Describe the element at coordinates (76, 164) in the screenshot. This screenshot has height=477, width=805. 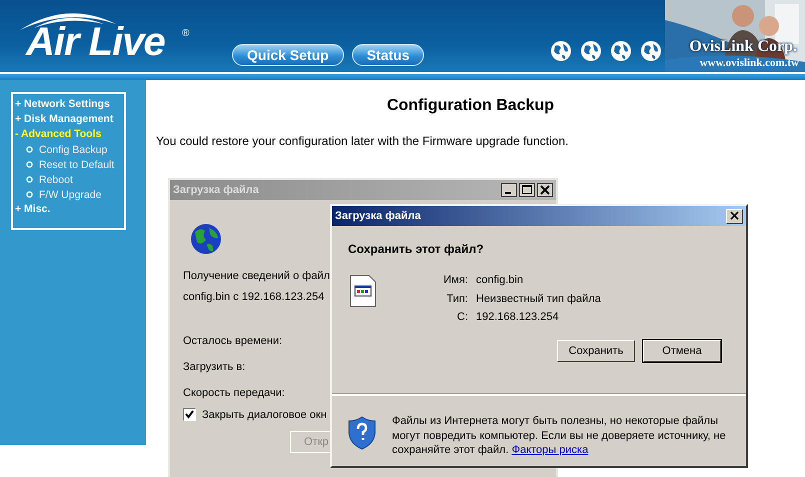
I see `submenu-item: Reset to Default` at that location.